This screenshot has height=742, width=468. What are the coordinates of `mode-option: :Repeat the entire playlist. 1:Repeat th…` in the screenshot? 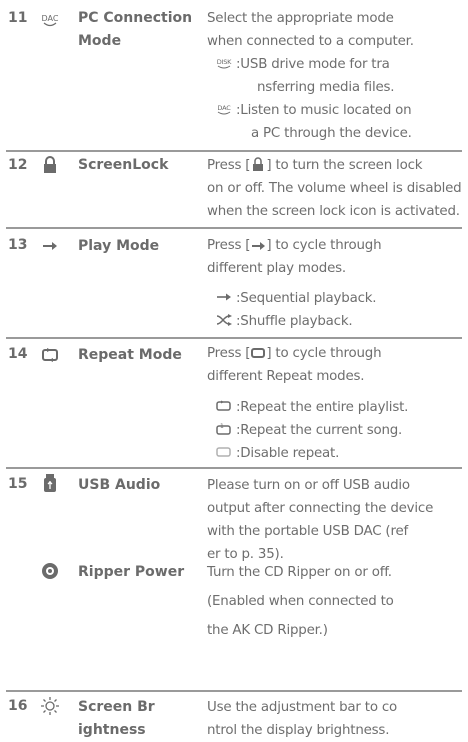 It's located at (311, 430).